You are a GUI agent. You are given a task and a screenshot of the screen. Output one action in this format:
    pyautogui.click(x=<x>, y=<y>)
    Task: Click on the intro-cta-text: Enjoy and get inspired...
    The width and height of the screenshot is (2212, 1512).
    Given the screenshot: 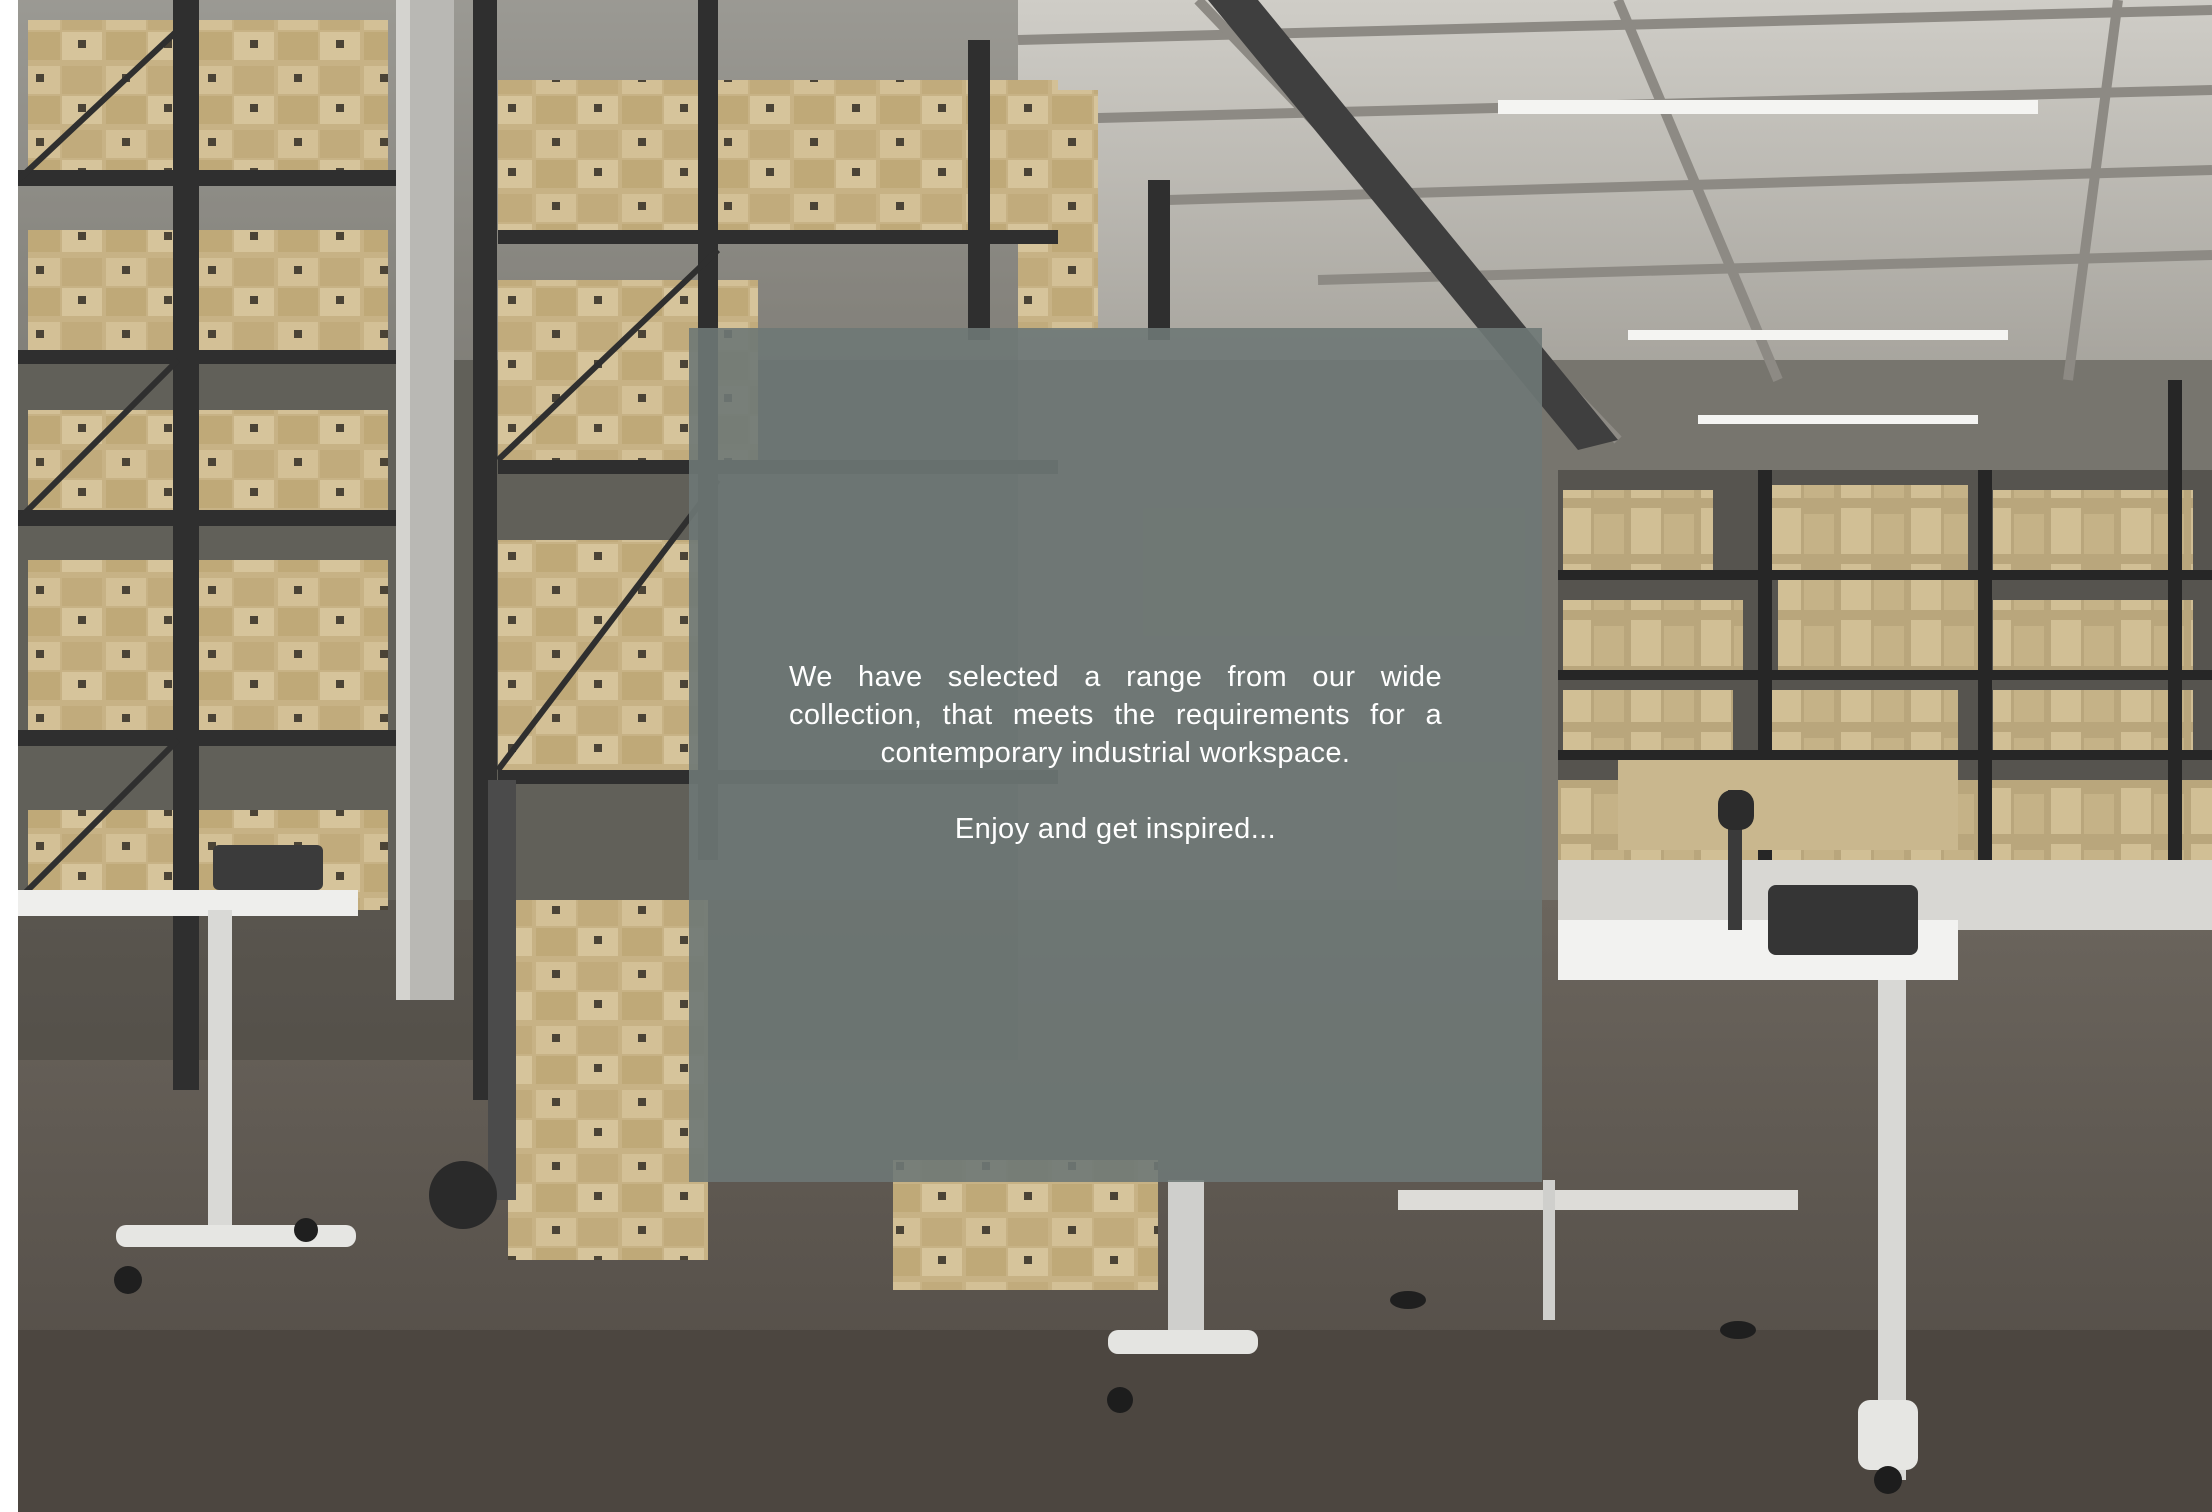 What is the action you would take?
    pyautogui.click(x=1115, y=829)
    